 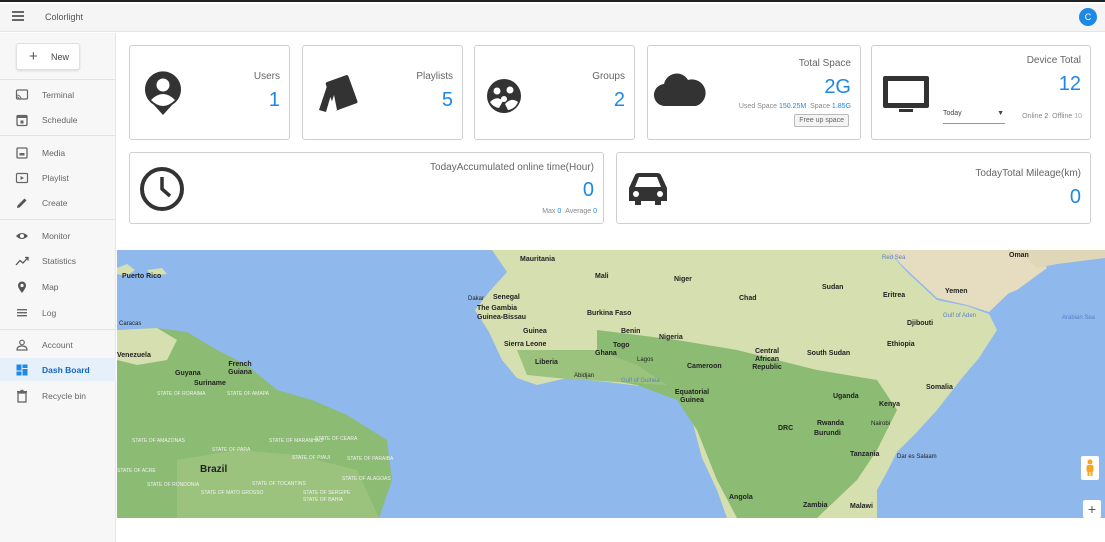 I want to click on new-button: + New, so click(x=48, y=56).